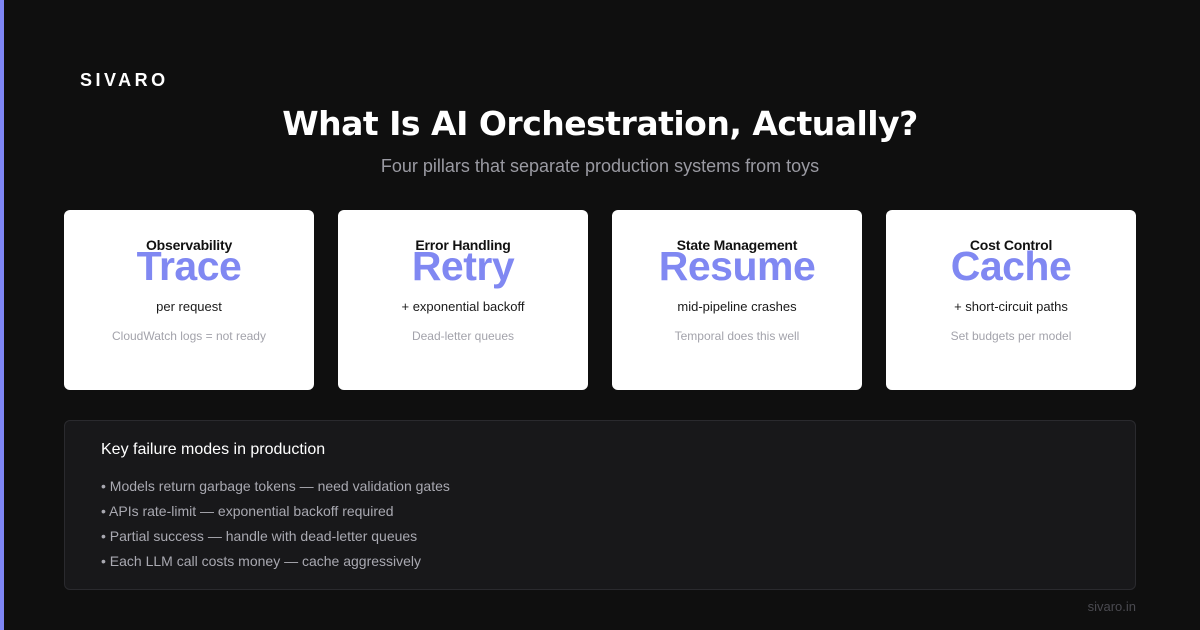 This screenshot has height=630, width=1200. What do you see at coordinates (737, 306) in the screenshot?
I see `pillar-detail: mid-pipeline crashes` at bounding box center [737, 306].